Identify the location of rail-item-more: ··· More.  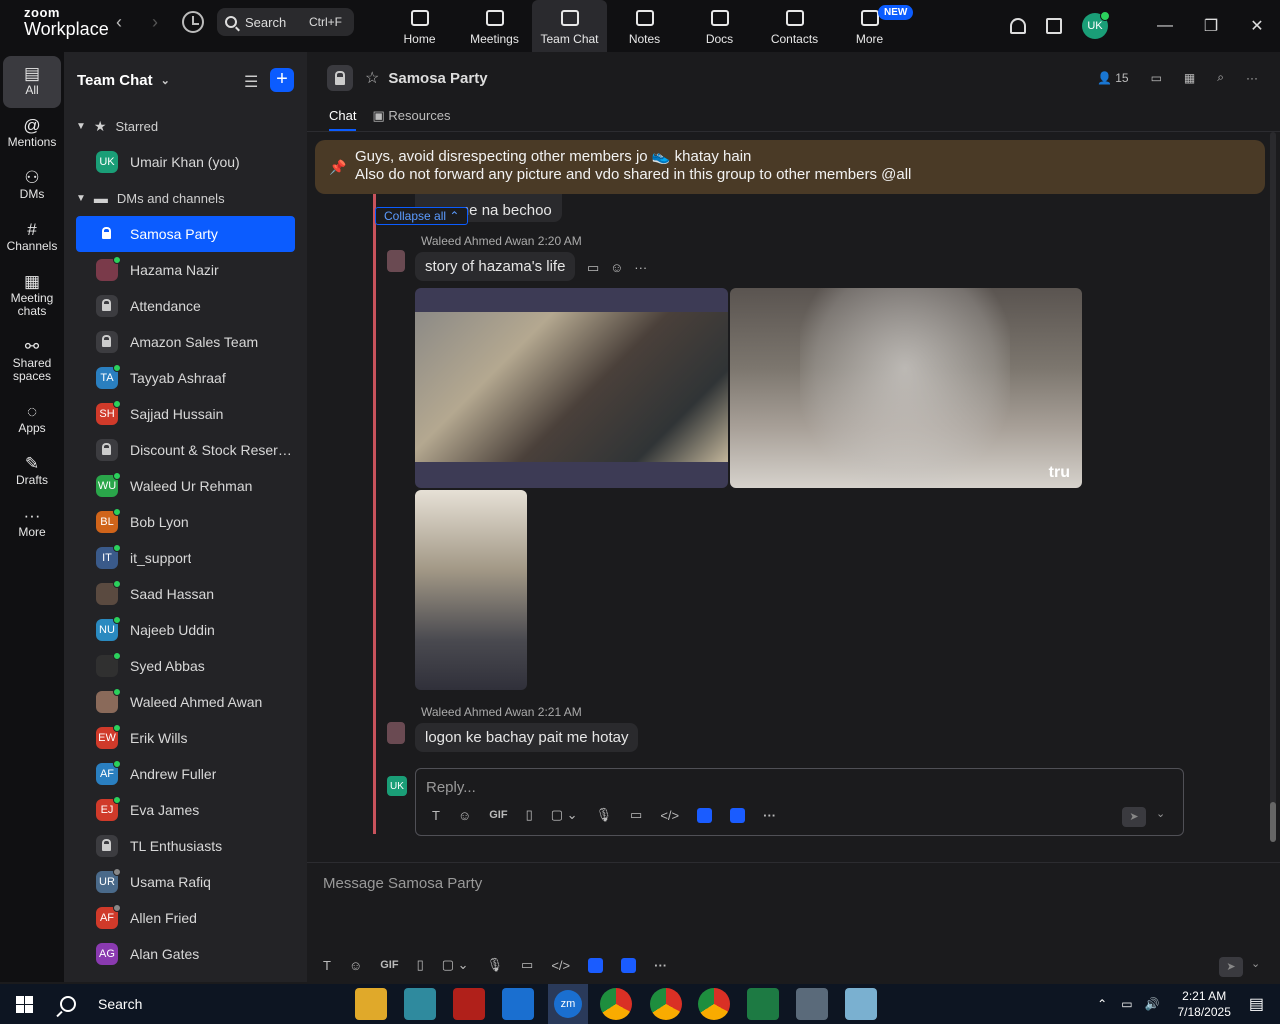
(32, 524).